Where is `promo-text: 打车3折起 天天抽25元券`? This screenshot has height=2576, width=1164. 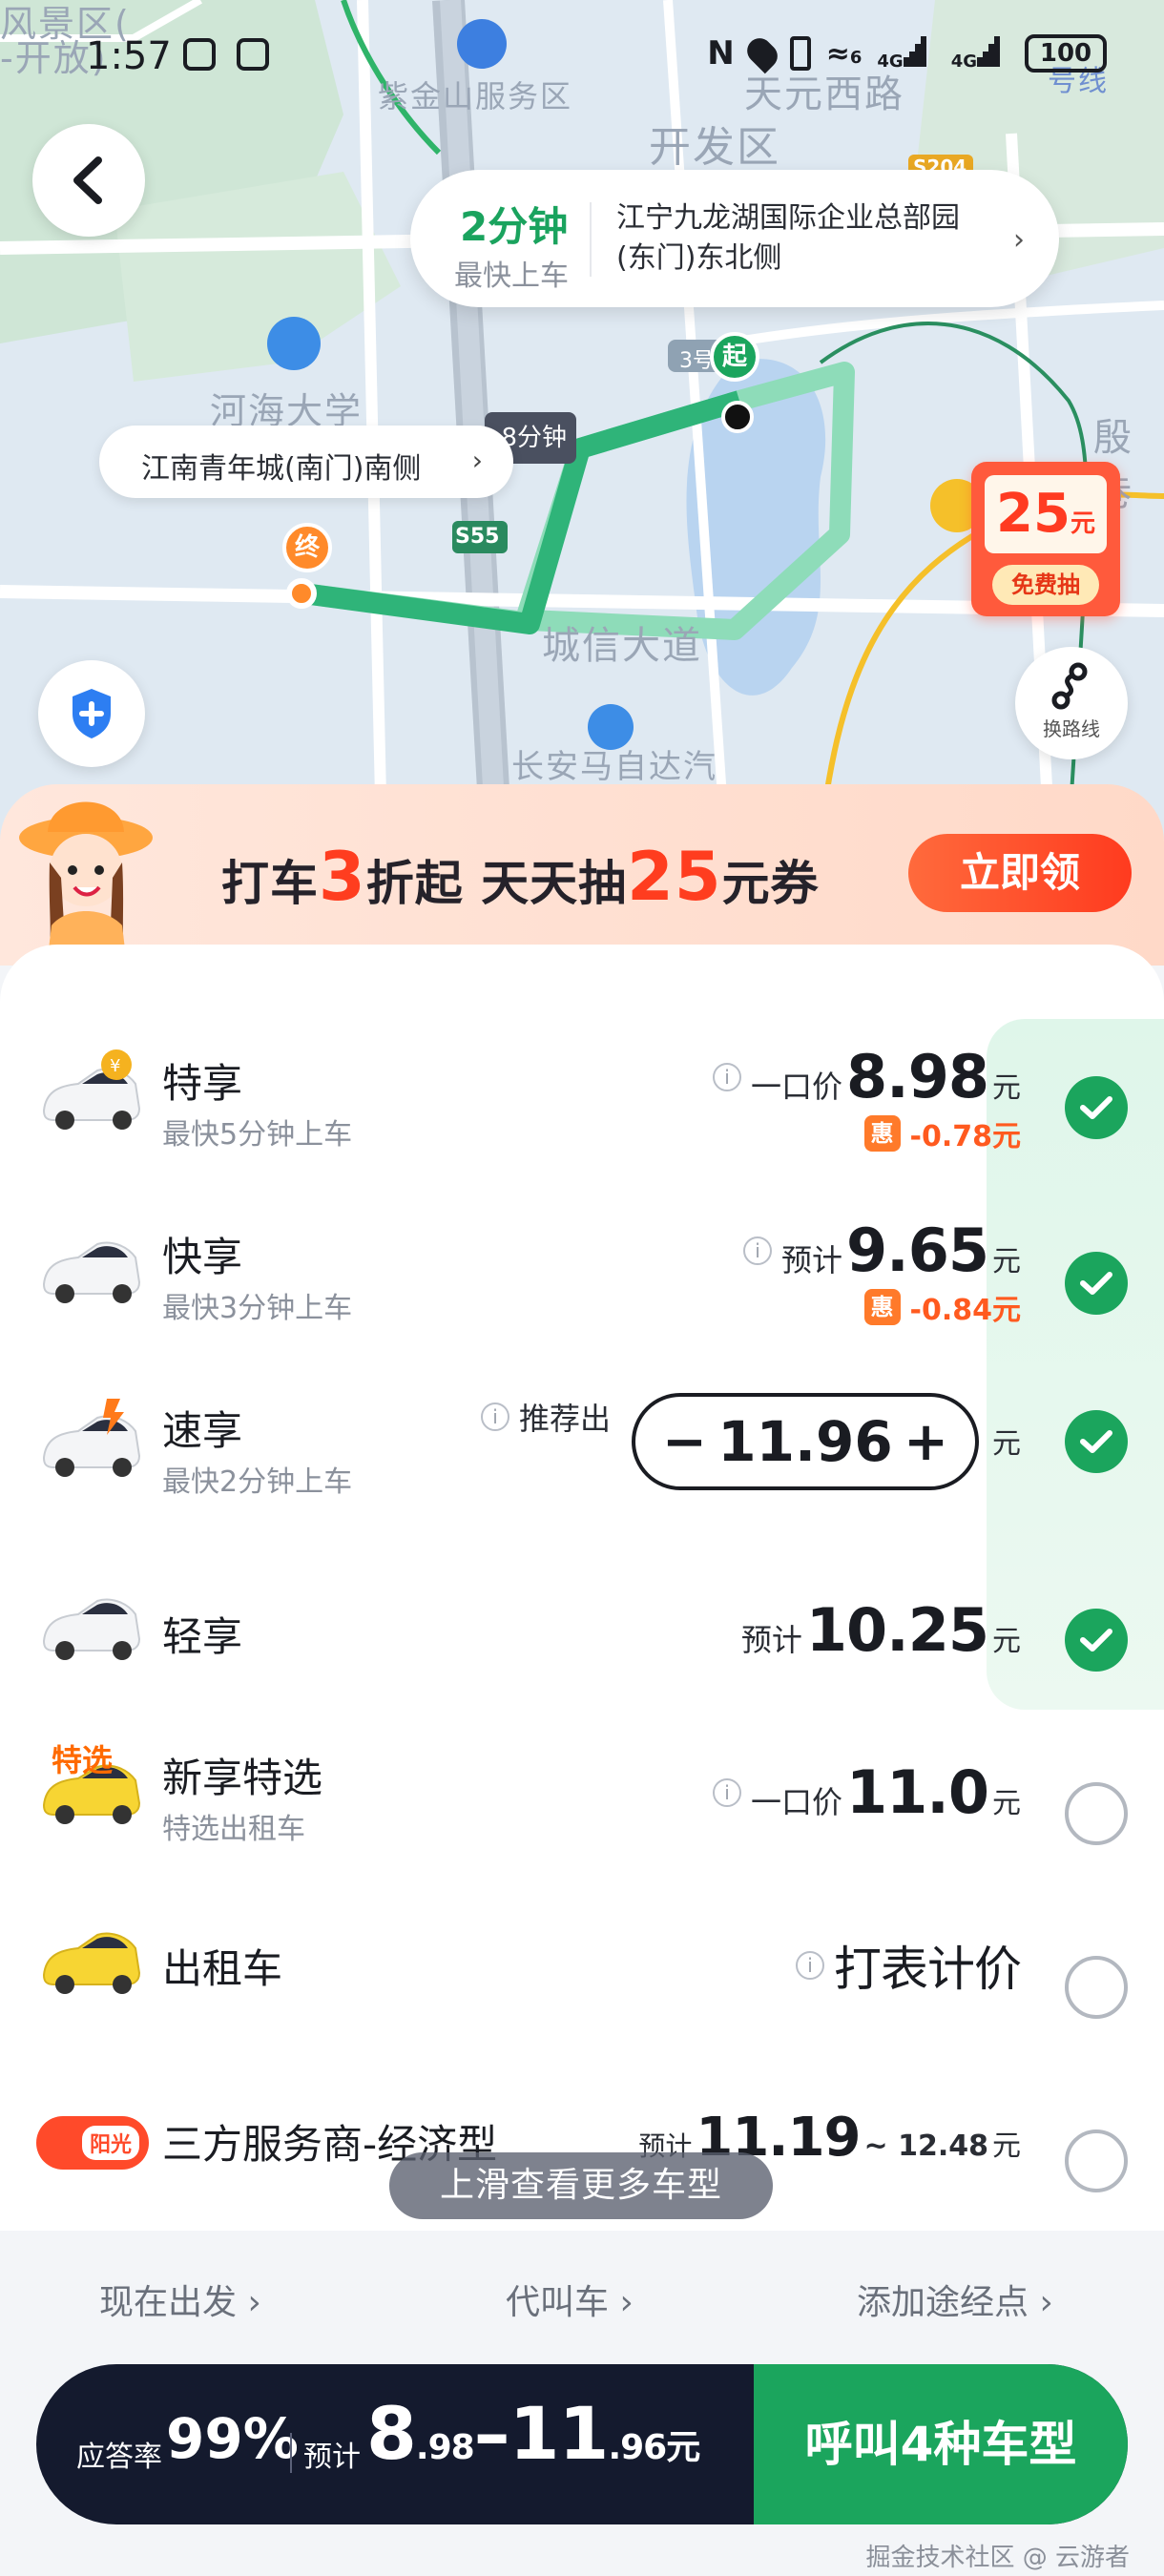 promo-text: 打车3折起 天天抽25元券 is located at coordinates (520, 877).